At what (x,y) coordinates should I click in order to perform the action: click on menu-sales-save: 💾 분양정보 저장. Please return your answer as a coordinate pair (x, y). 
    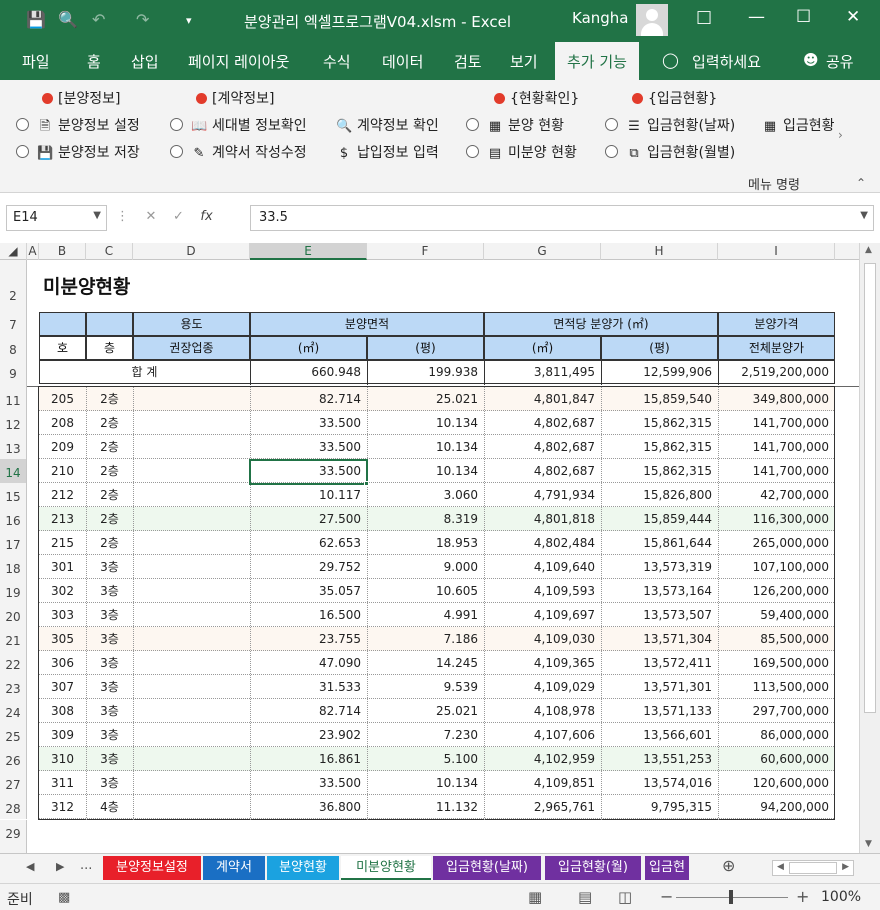
    Looking at the image, I should click on (78, 152).